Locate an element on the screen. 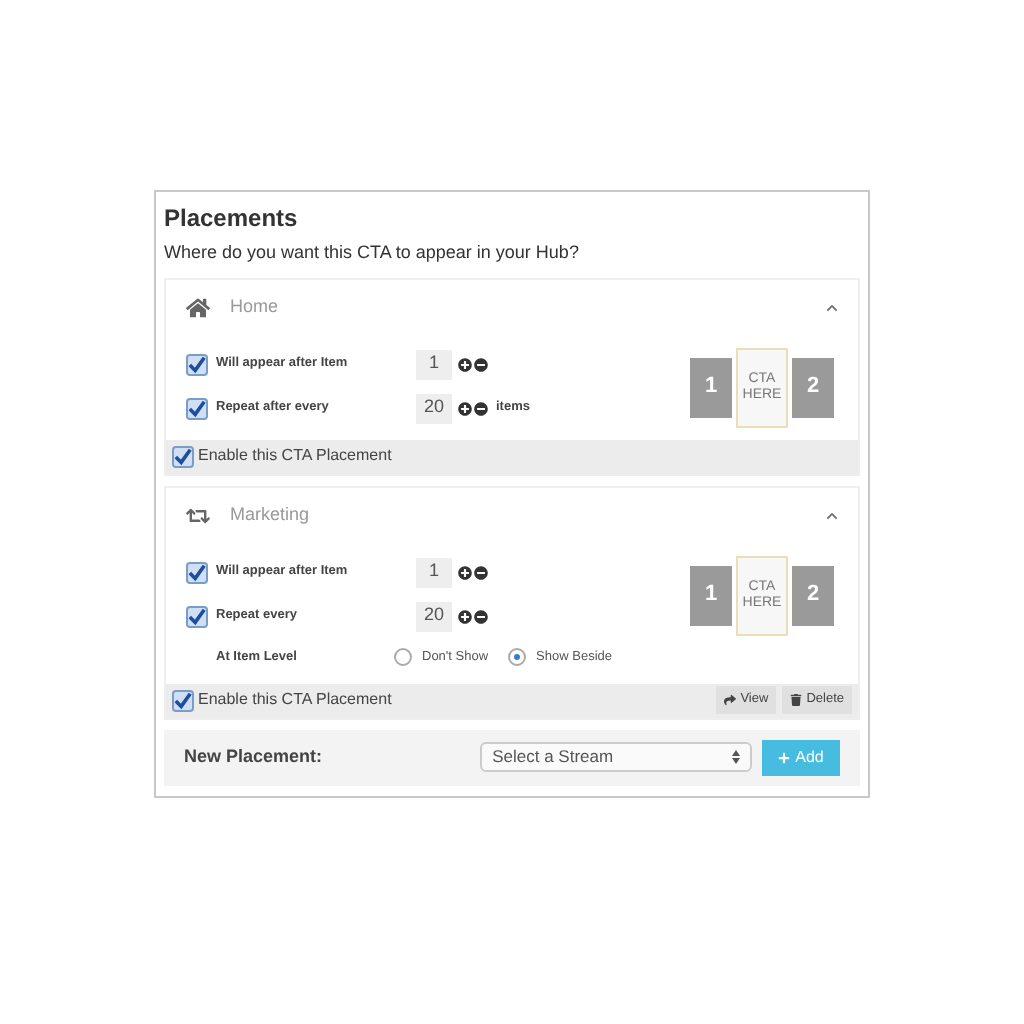 The width and height of the screenshot is (1024, 1024). stream-select: Select a Stream is located at coordinates (615, 757).